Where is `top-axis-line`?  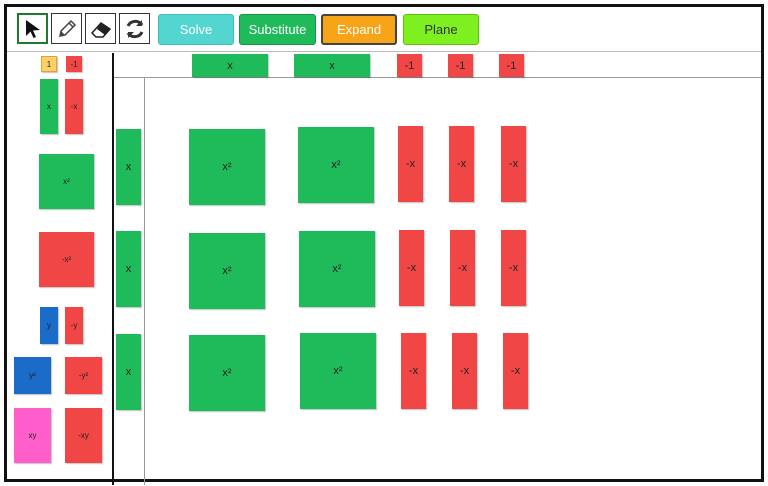
top-axis-line is located at coordinates (437, 77).